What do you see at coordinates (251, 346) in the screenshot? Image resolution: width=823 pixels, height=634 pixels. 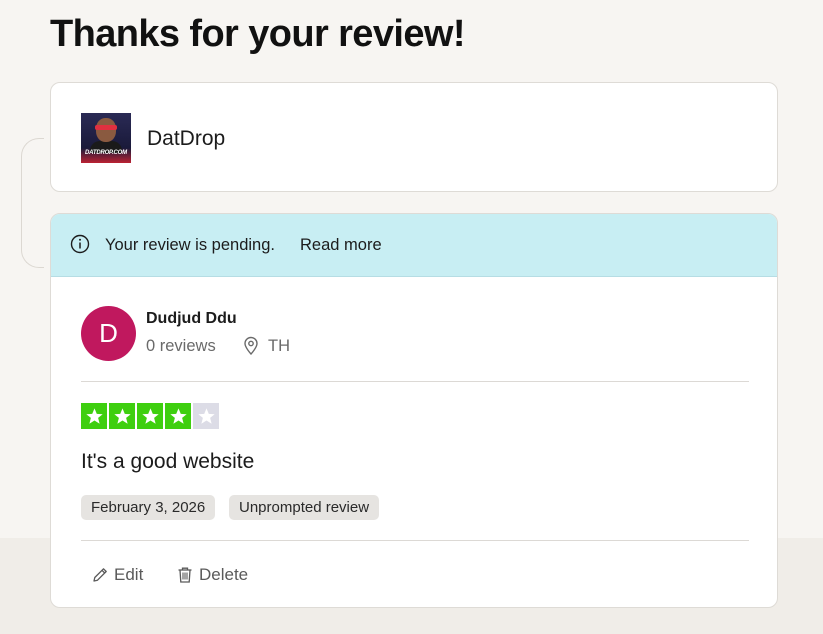 I see `location-pin-icon` at bounding box center [251, 346].